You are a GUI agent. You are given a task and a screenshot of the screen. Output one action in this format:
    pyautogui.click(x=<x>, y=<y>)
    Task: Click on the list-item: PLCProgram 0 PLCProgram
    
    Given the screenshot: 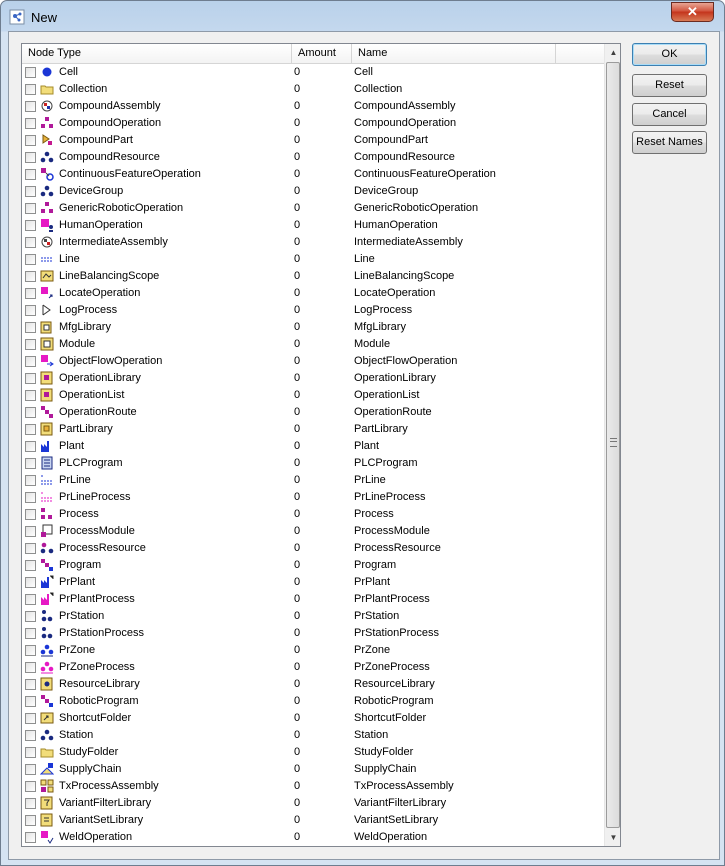 What is the action you would take?
    pyautogui.click(x=313, y=463)
    